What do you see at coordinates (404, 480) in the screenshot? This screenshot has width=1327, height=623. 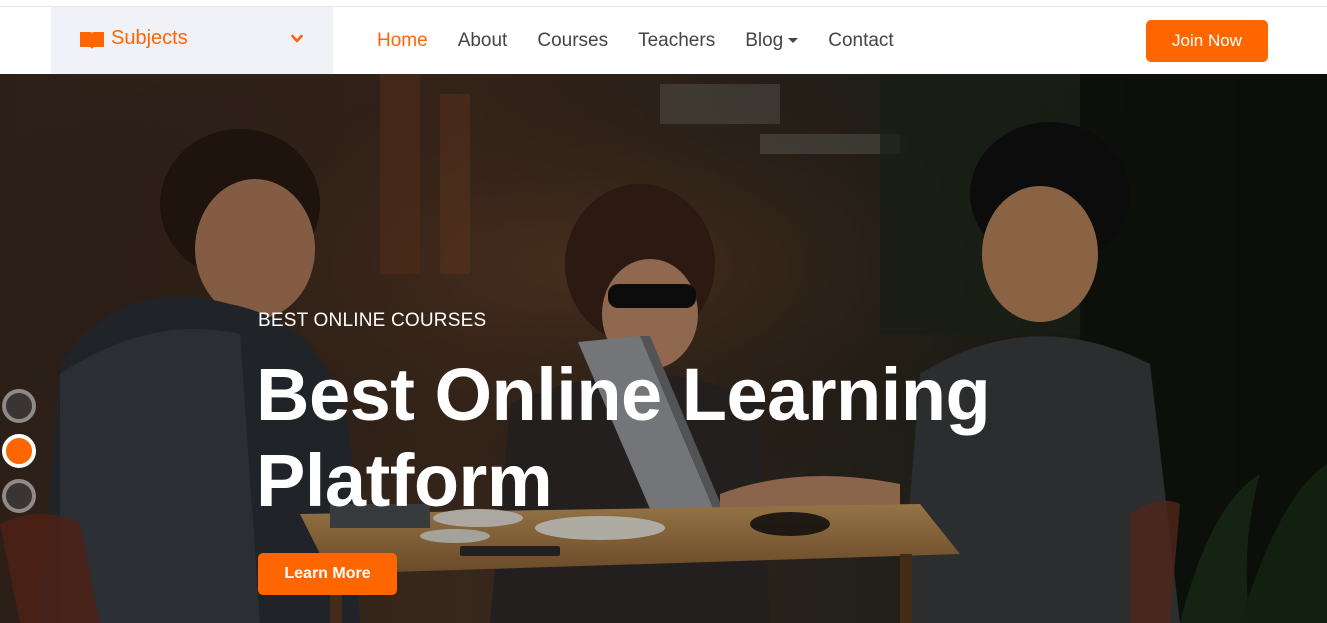 I see `hero-headline-line2: Platform` at bounding box center [404, 480].